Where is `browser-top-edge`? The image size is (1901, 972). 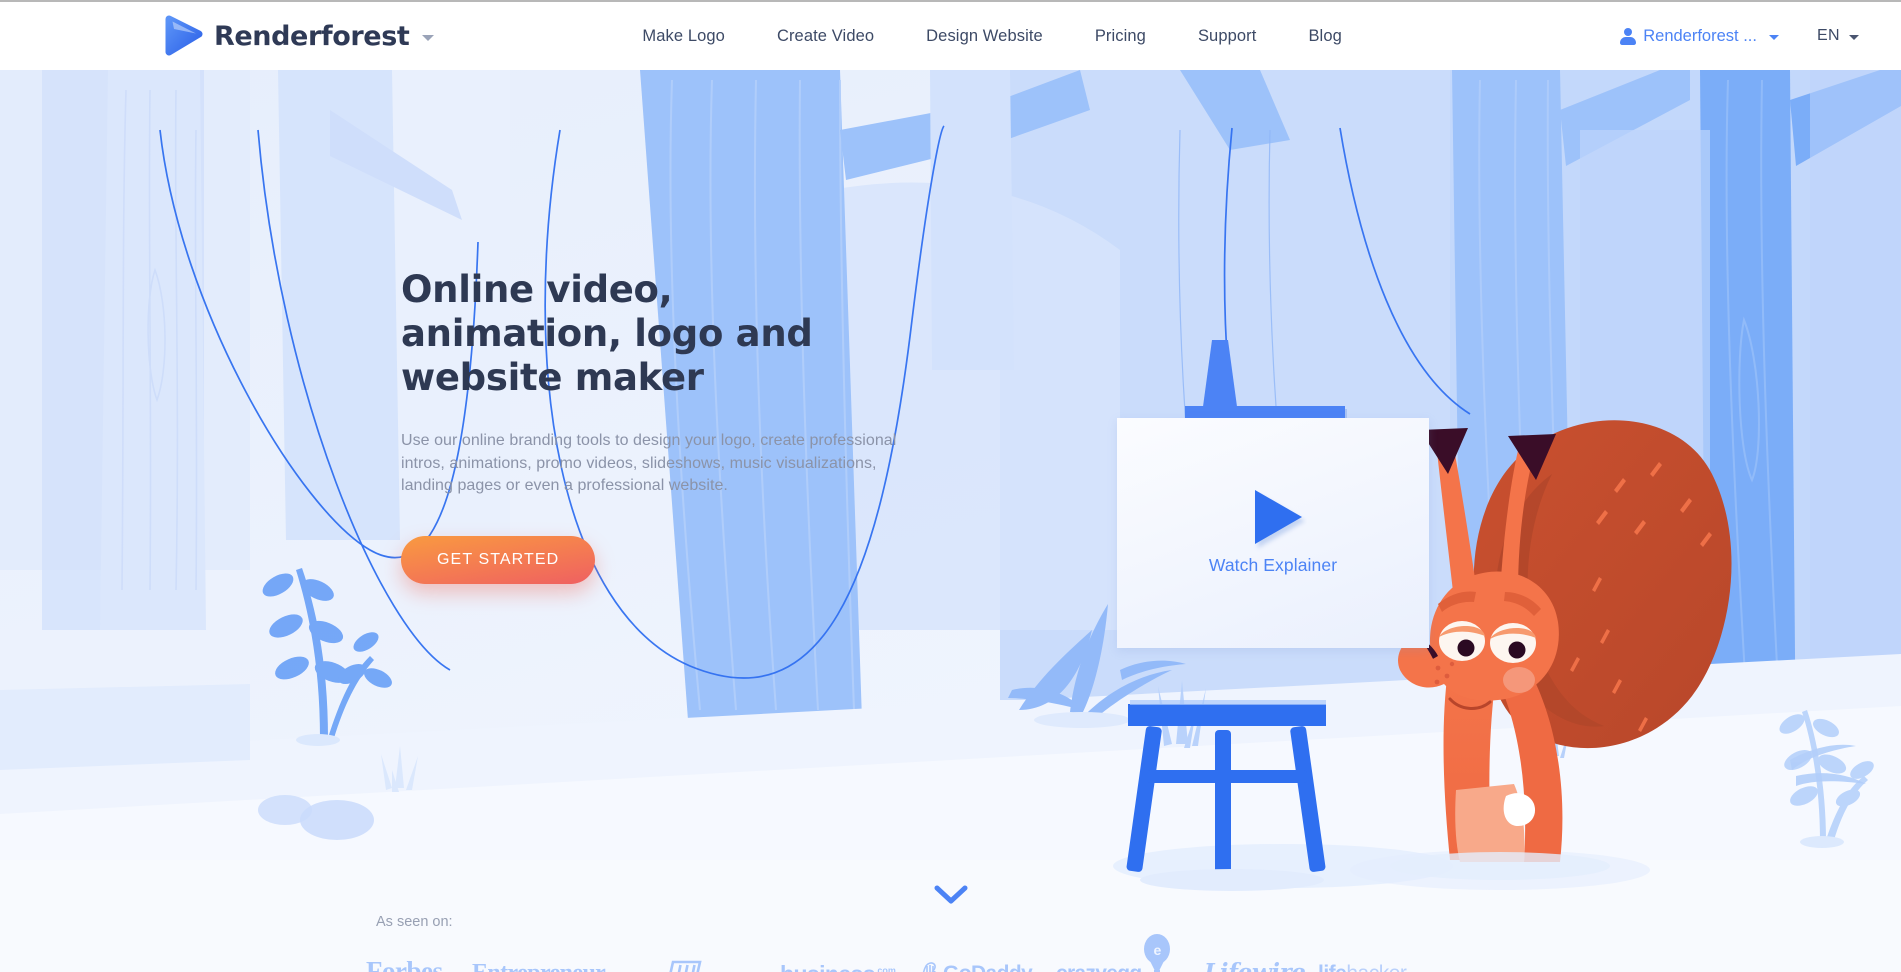
browser-top-edge is located at coordinates (950, 1).